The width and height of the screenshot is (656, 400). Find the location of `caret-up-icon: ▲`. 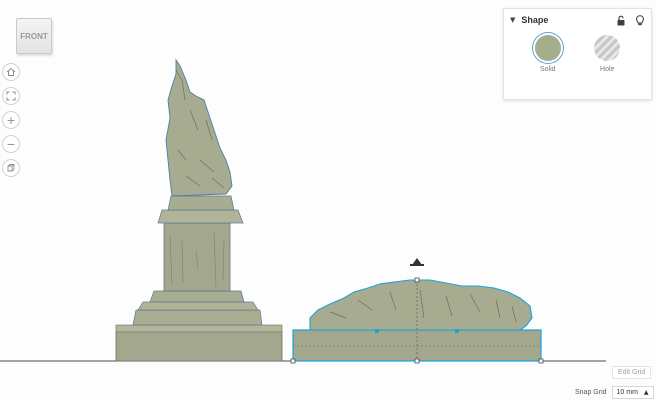

caret-up-icon: ▲ is located at coordinates (646, 392).